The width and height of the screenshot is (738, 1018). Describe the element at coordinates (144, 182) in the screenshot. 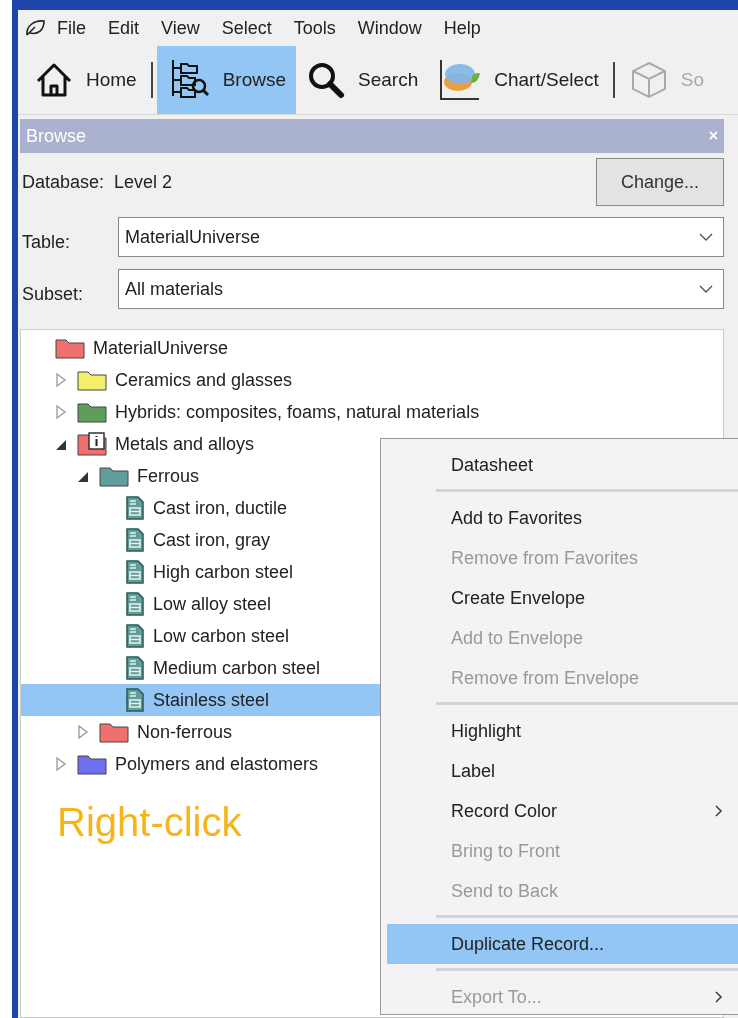

I see `database-value: Level 2` at that location.